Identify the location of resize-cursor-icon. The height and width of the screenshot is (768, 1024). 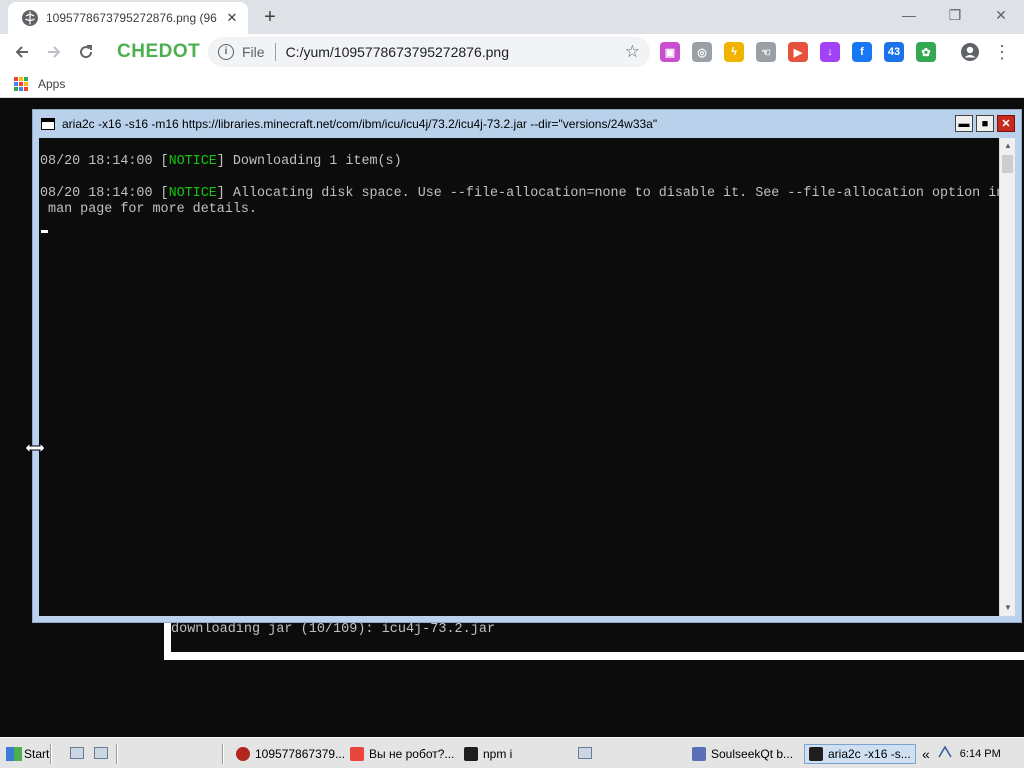
(35, 448).